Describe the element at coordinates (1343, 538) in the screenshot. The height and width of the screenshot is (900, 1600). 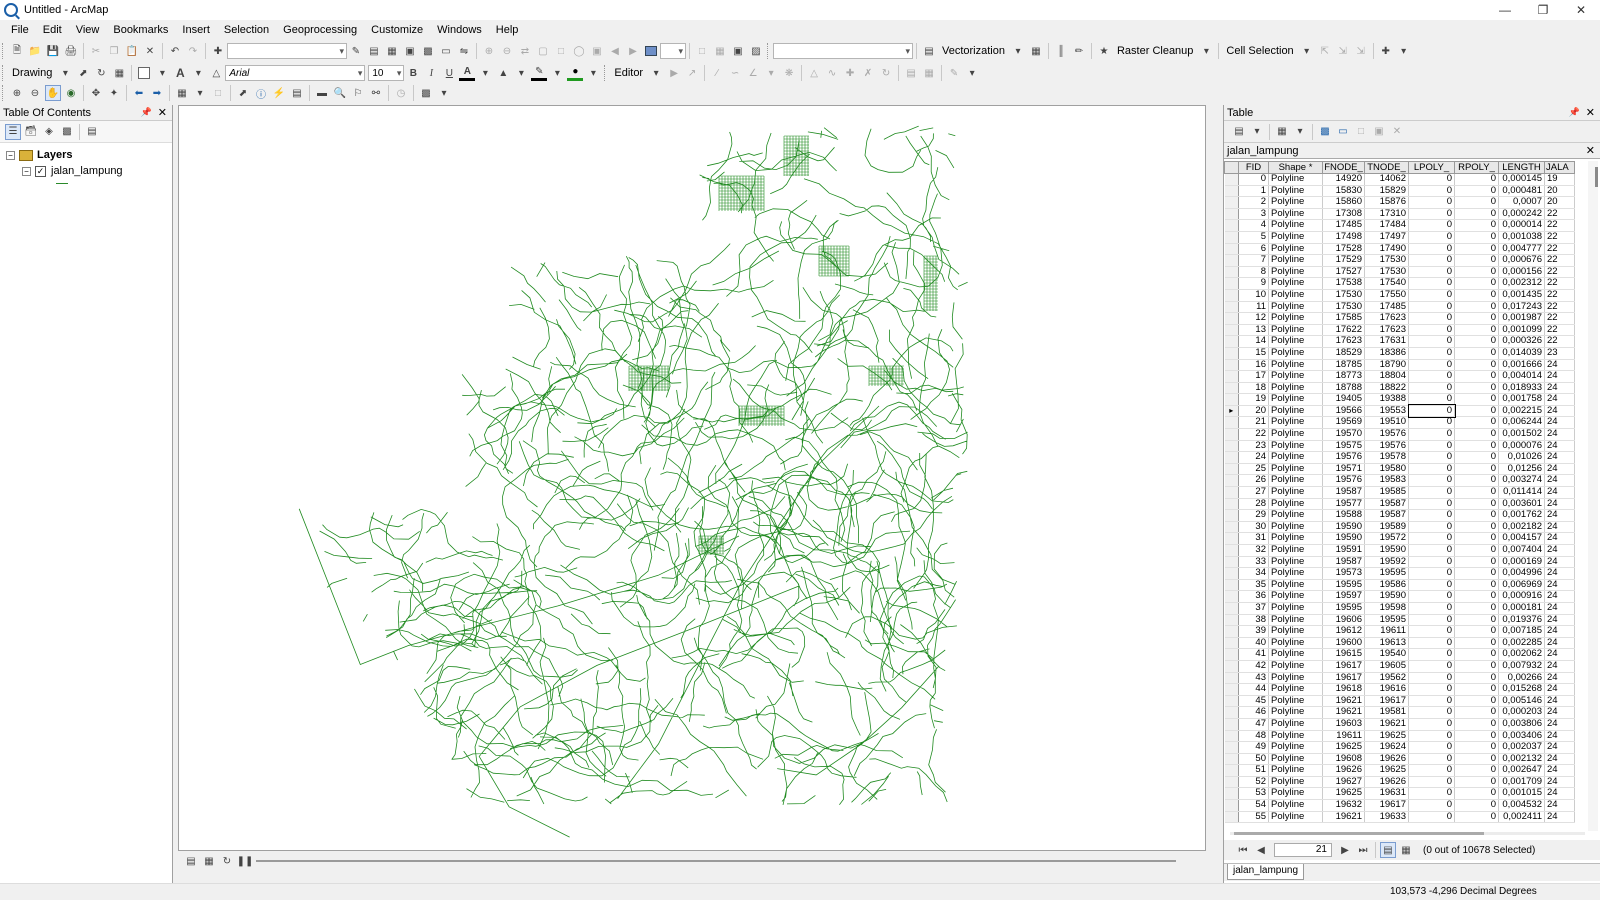
I see `cell-fnode: 19590` at that location.